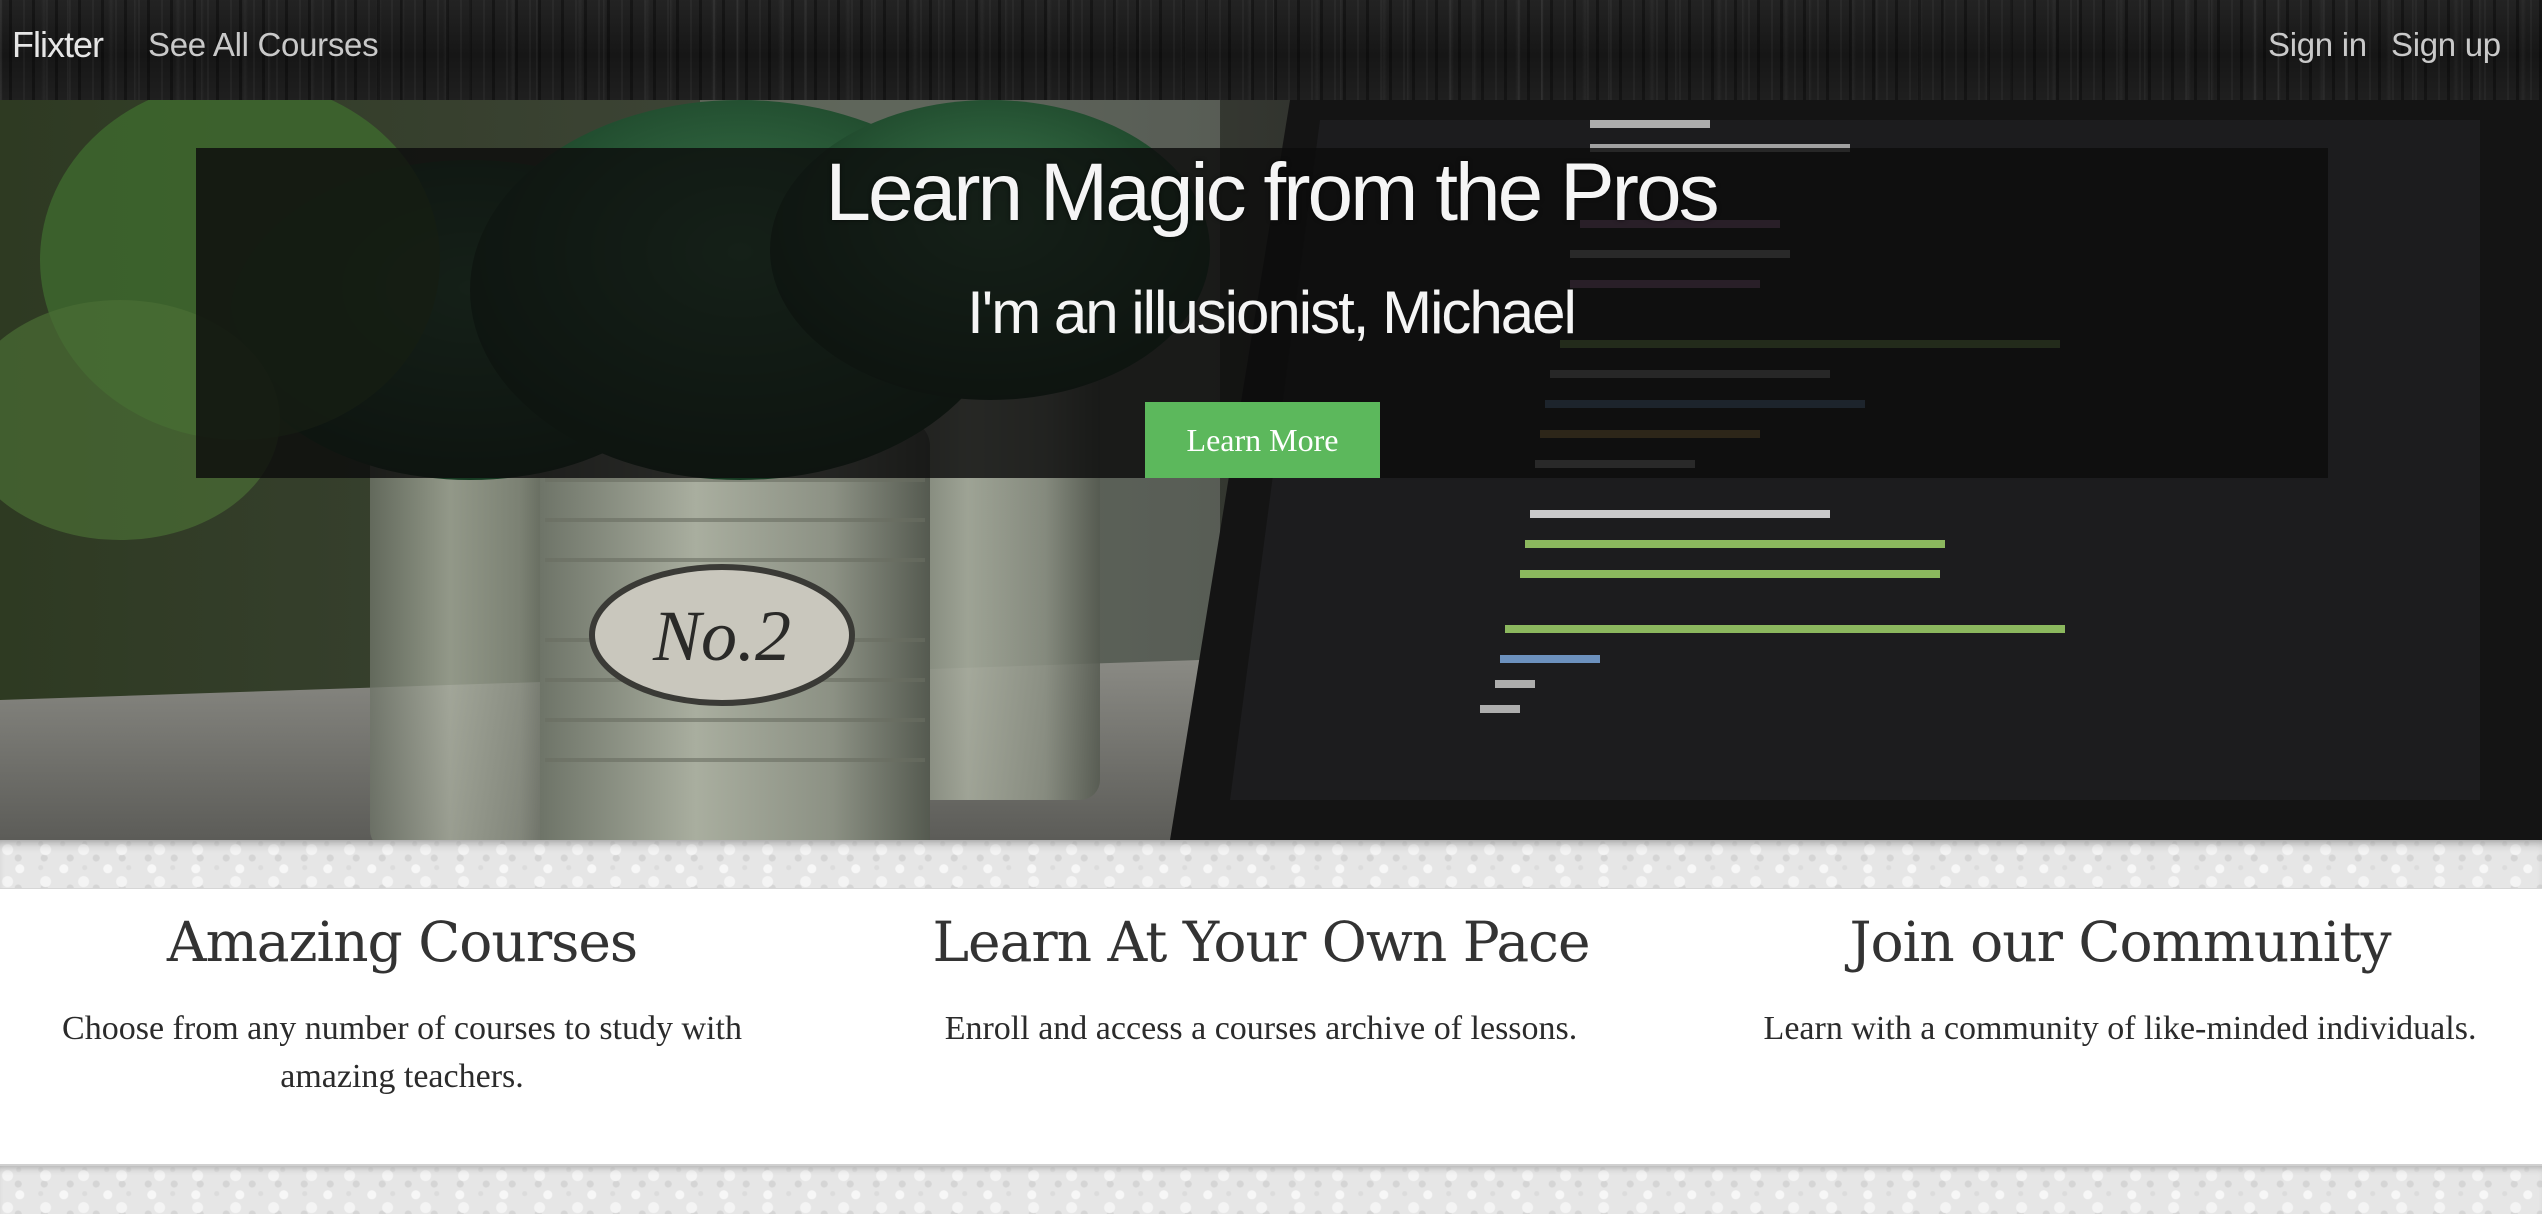 The image size is (2542, 1214). I want to click on feature-title: Amazing Courses, so click(402, 942).